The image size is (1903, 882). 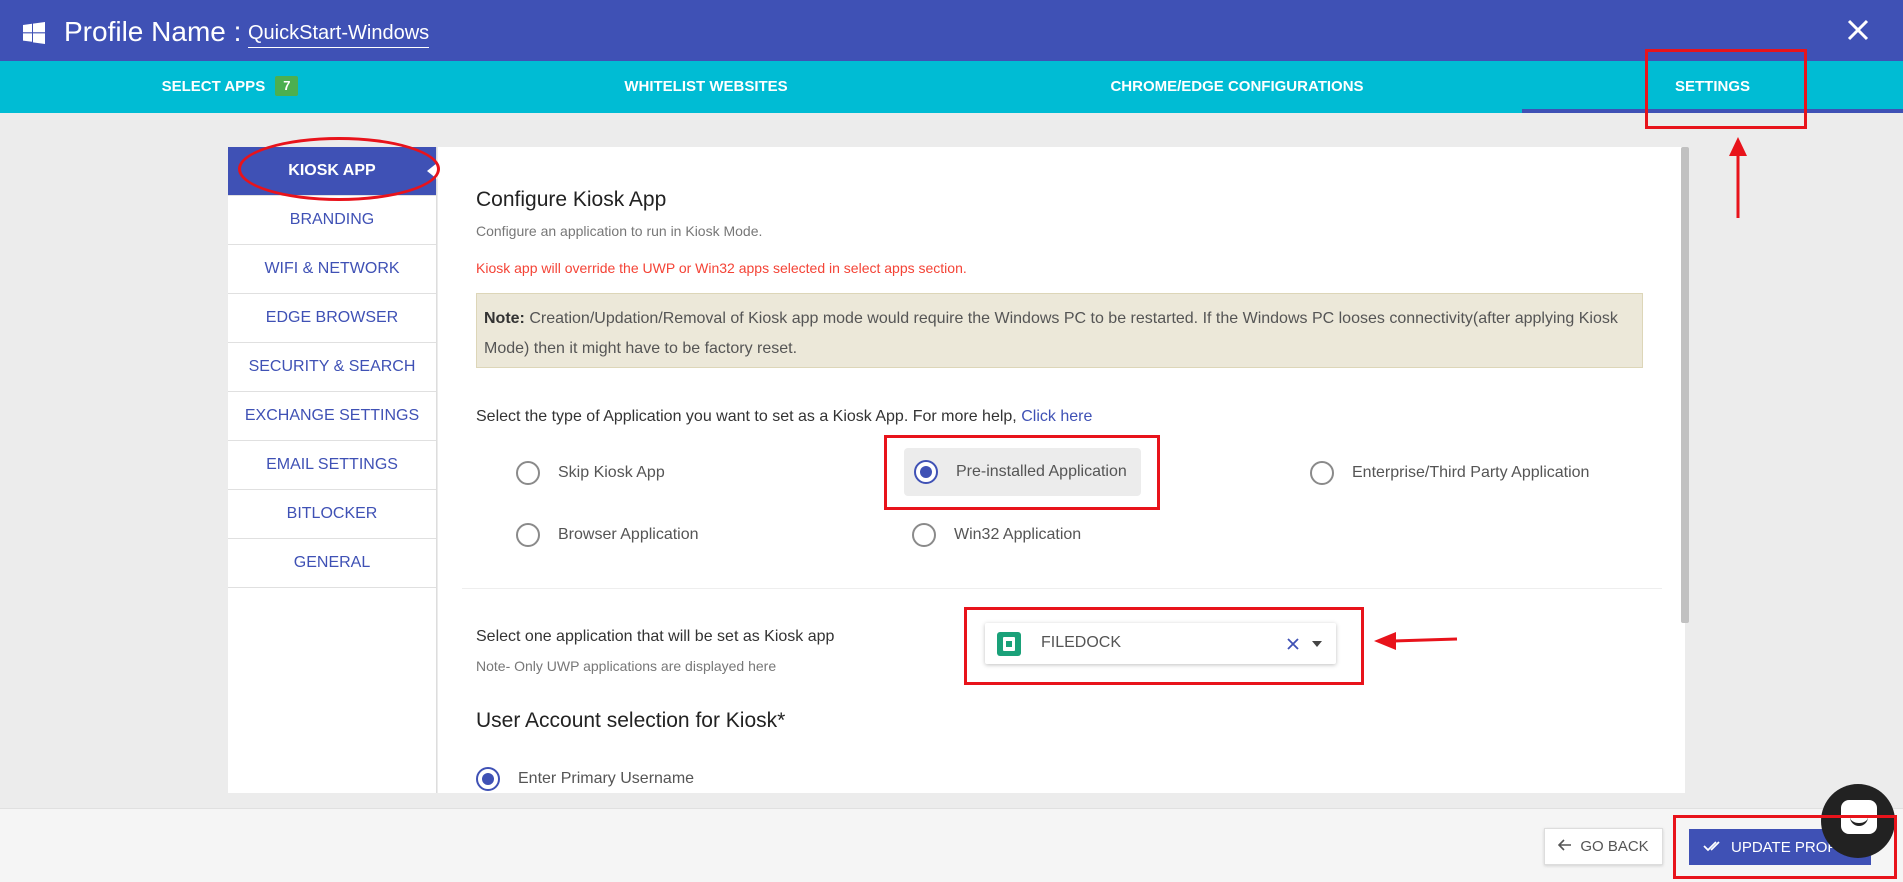 I want to click on highlight-update-button, so click(x=1785, y=847).